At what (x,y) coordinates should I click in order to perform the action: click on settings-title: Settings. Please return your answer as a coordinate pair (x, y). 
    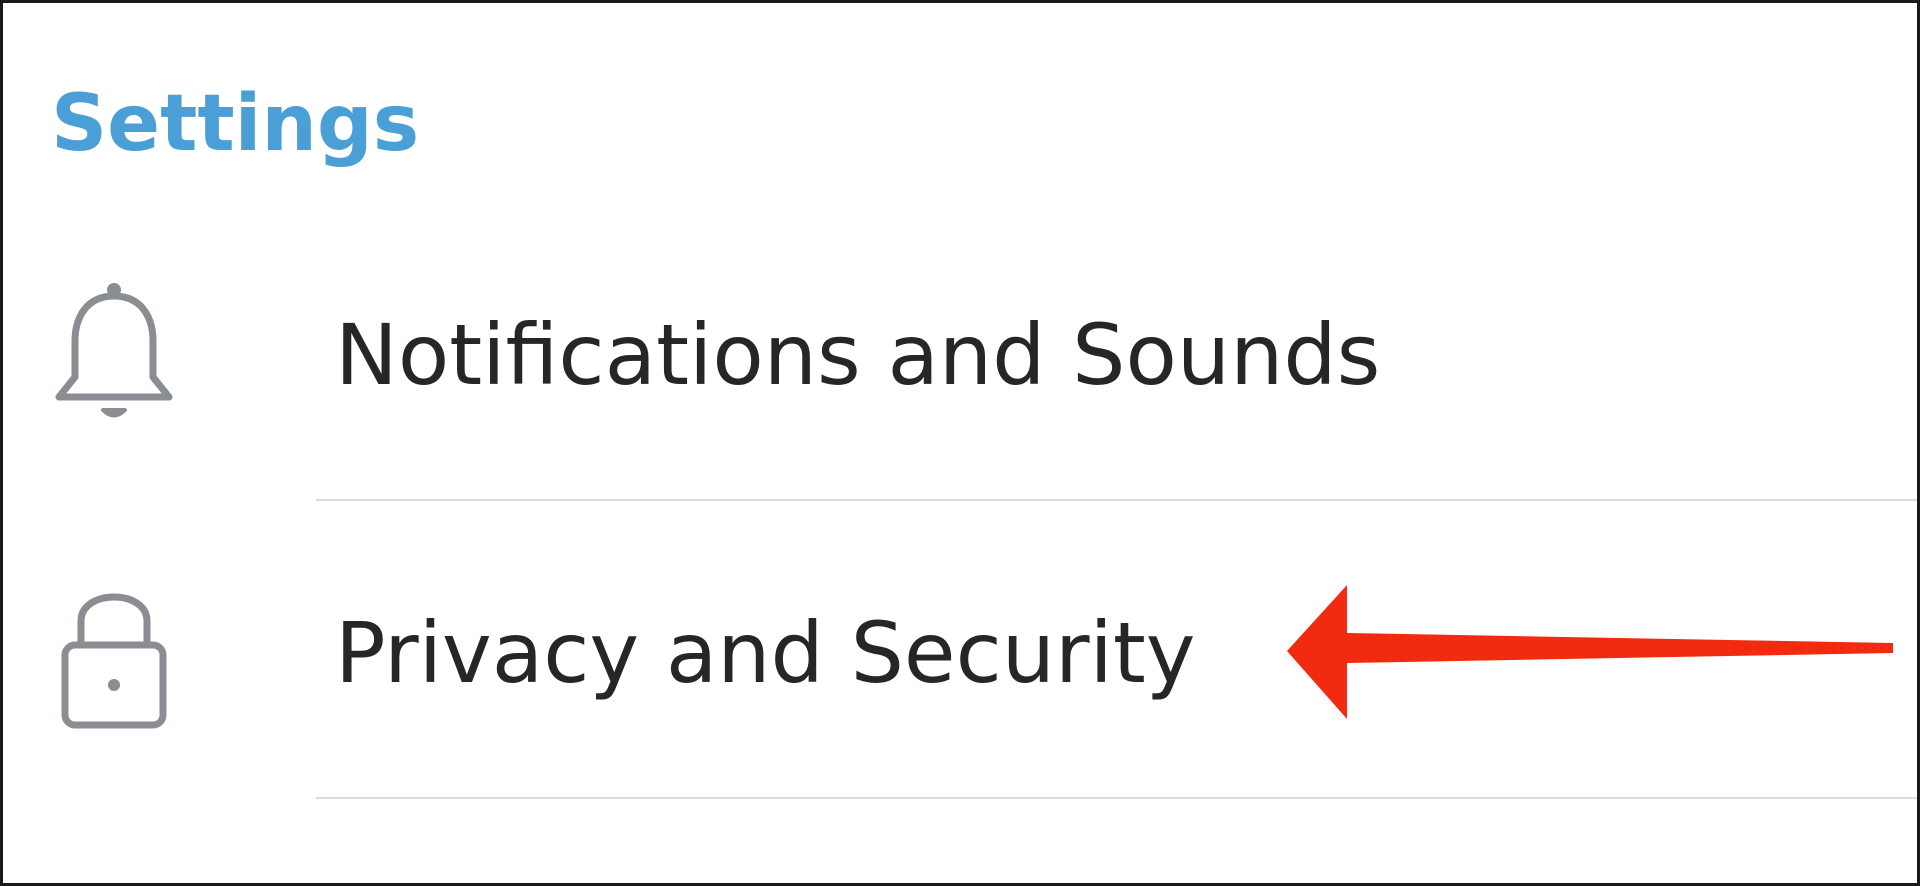
    Looking at the image, I should click on (235, 124).